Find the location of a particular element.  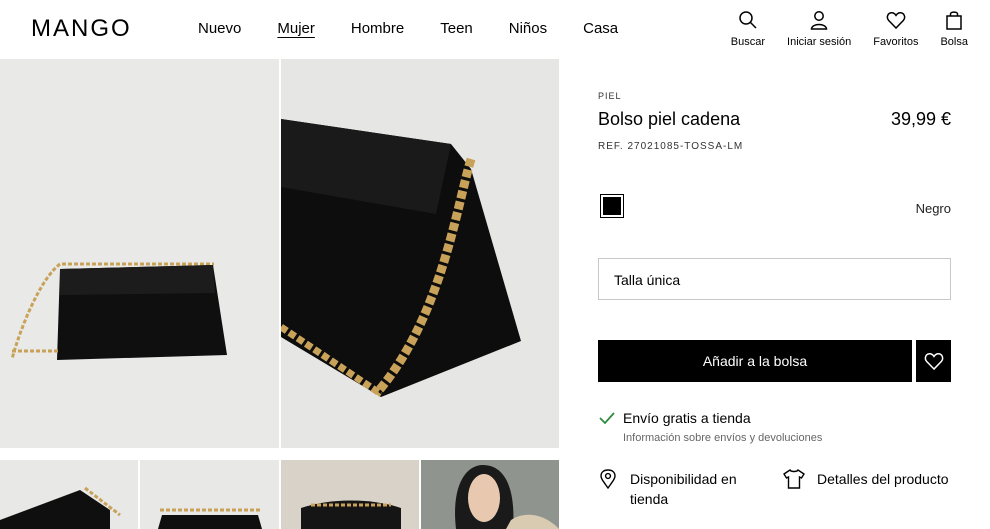

nav-item-ninos: Niños is located at coordinates (528, 28).